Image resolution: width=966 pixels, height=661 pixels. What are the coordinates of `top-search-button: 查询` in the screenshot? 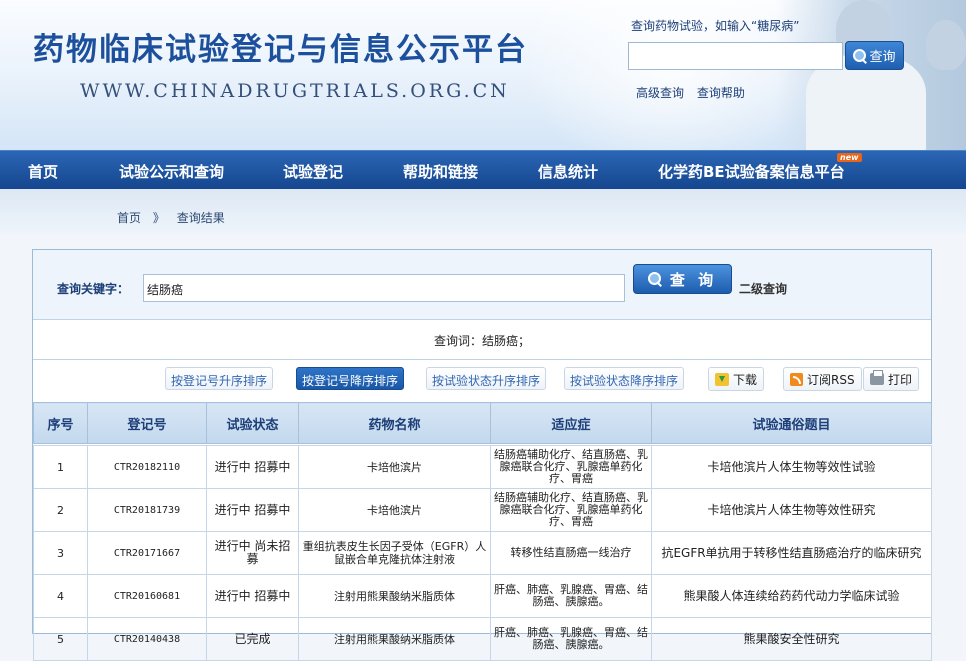 It's located at (874, 55).